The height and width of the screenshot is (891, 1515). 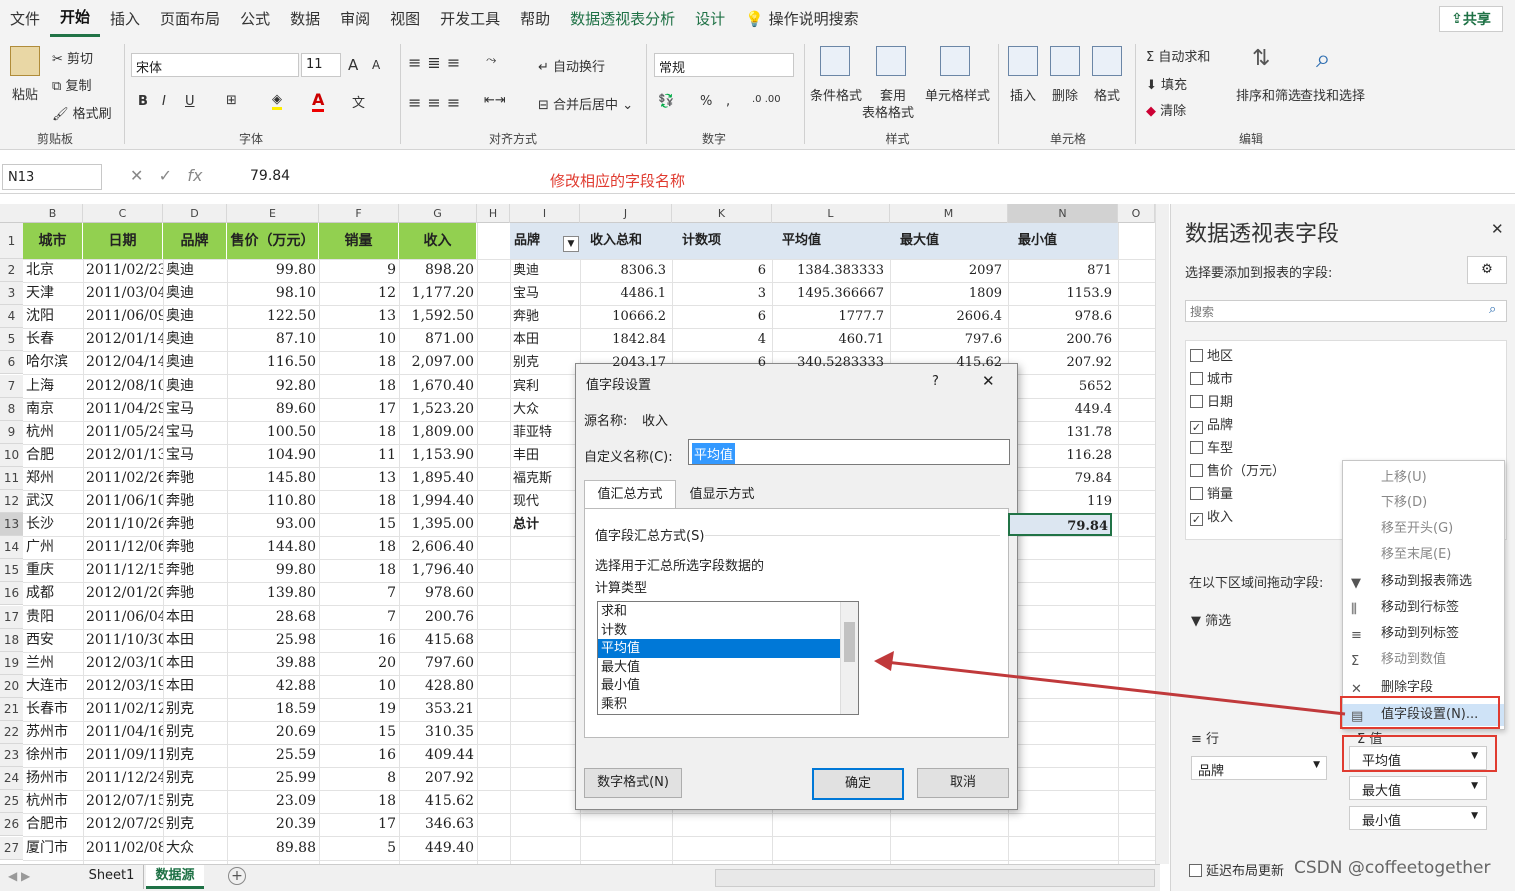 What do you see at coordinates (25, 93) in the screenshot?
I see `paste-button: 粘贴` at bounding box center [25, 93].